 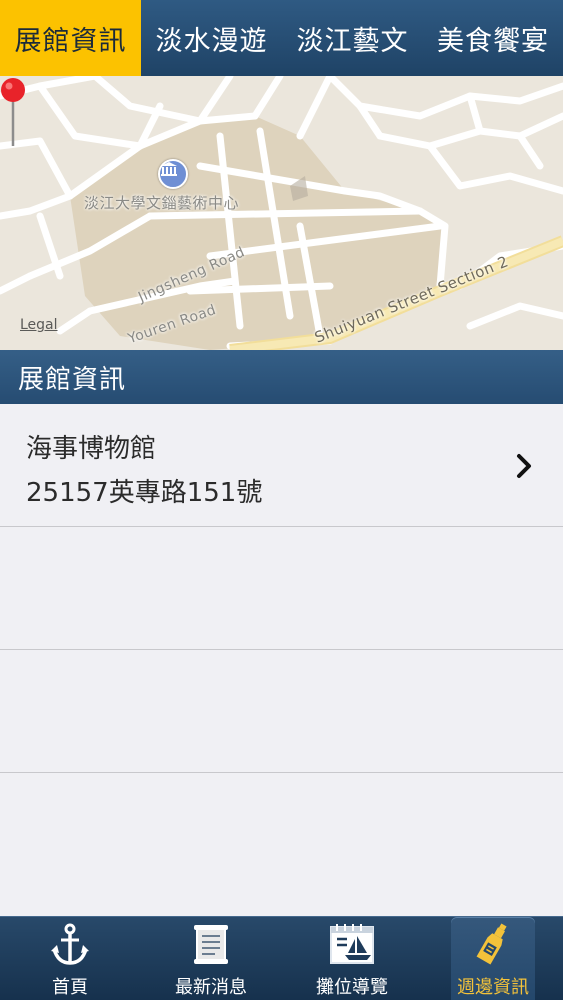 I want to click on museum-icon, so click(x=173, y=174).